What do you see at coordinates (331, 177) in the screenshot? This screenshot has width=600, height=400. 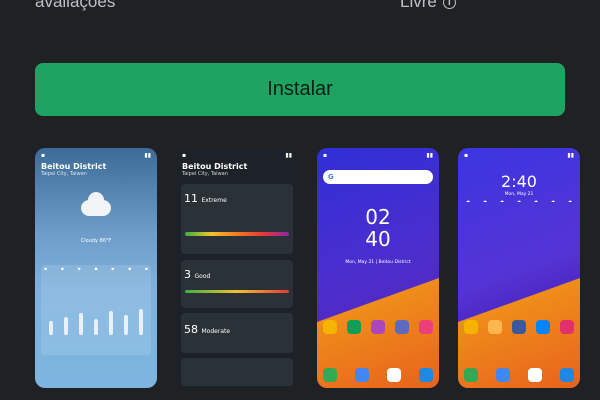 I see `google-icon: G` at bounding box center [331, 177].